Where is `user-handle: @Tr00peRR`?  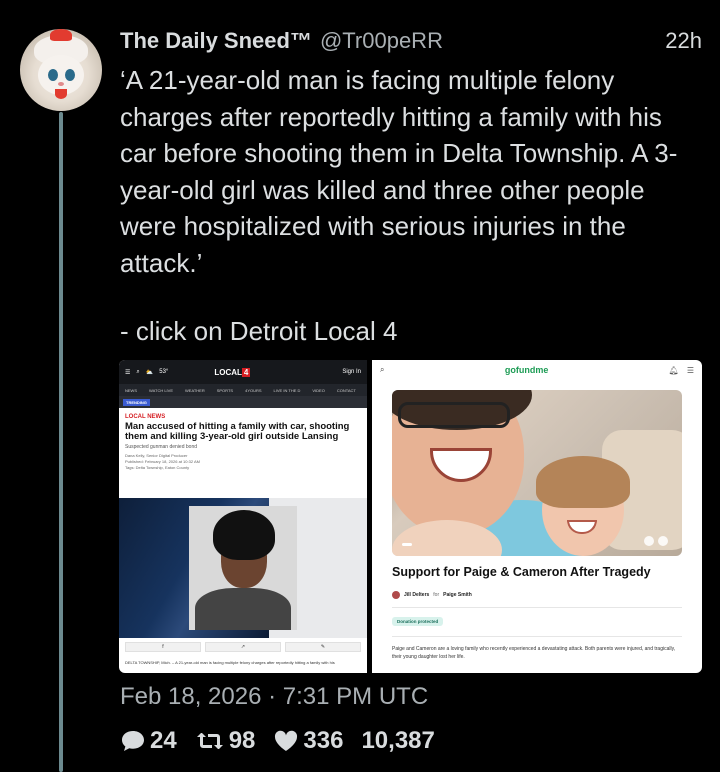 user-handle: @Tr00peRR is located at coordinates (381, 40).